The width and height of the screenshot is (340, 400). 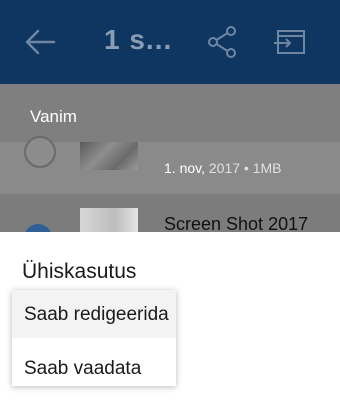 I want to click on back-arrow-icon, so click(x=40, y=42).